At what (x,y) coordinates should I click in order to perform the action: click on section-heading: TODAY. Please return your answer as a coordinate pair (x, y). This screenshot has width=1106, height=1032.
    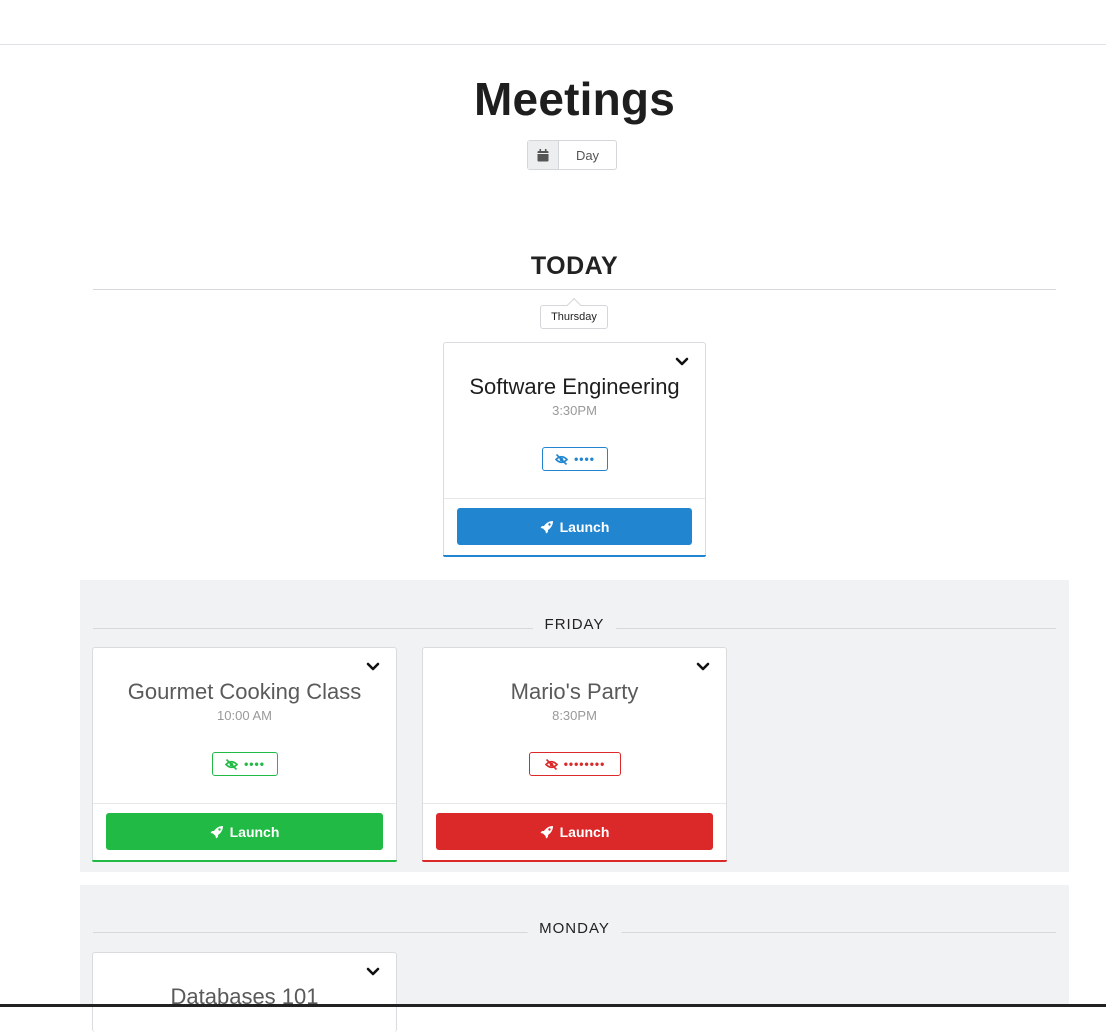
    Looking at the image, I should click on (574, 266).